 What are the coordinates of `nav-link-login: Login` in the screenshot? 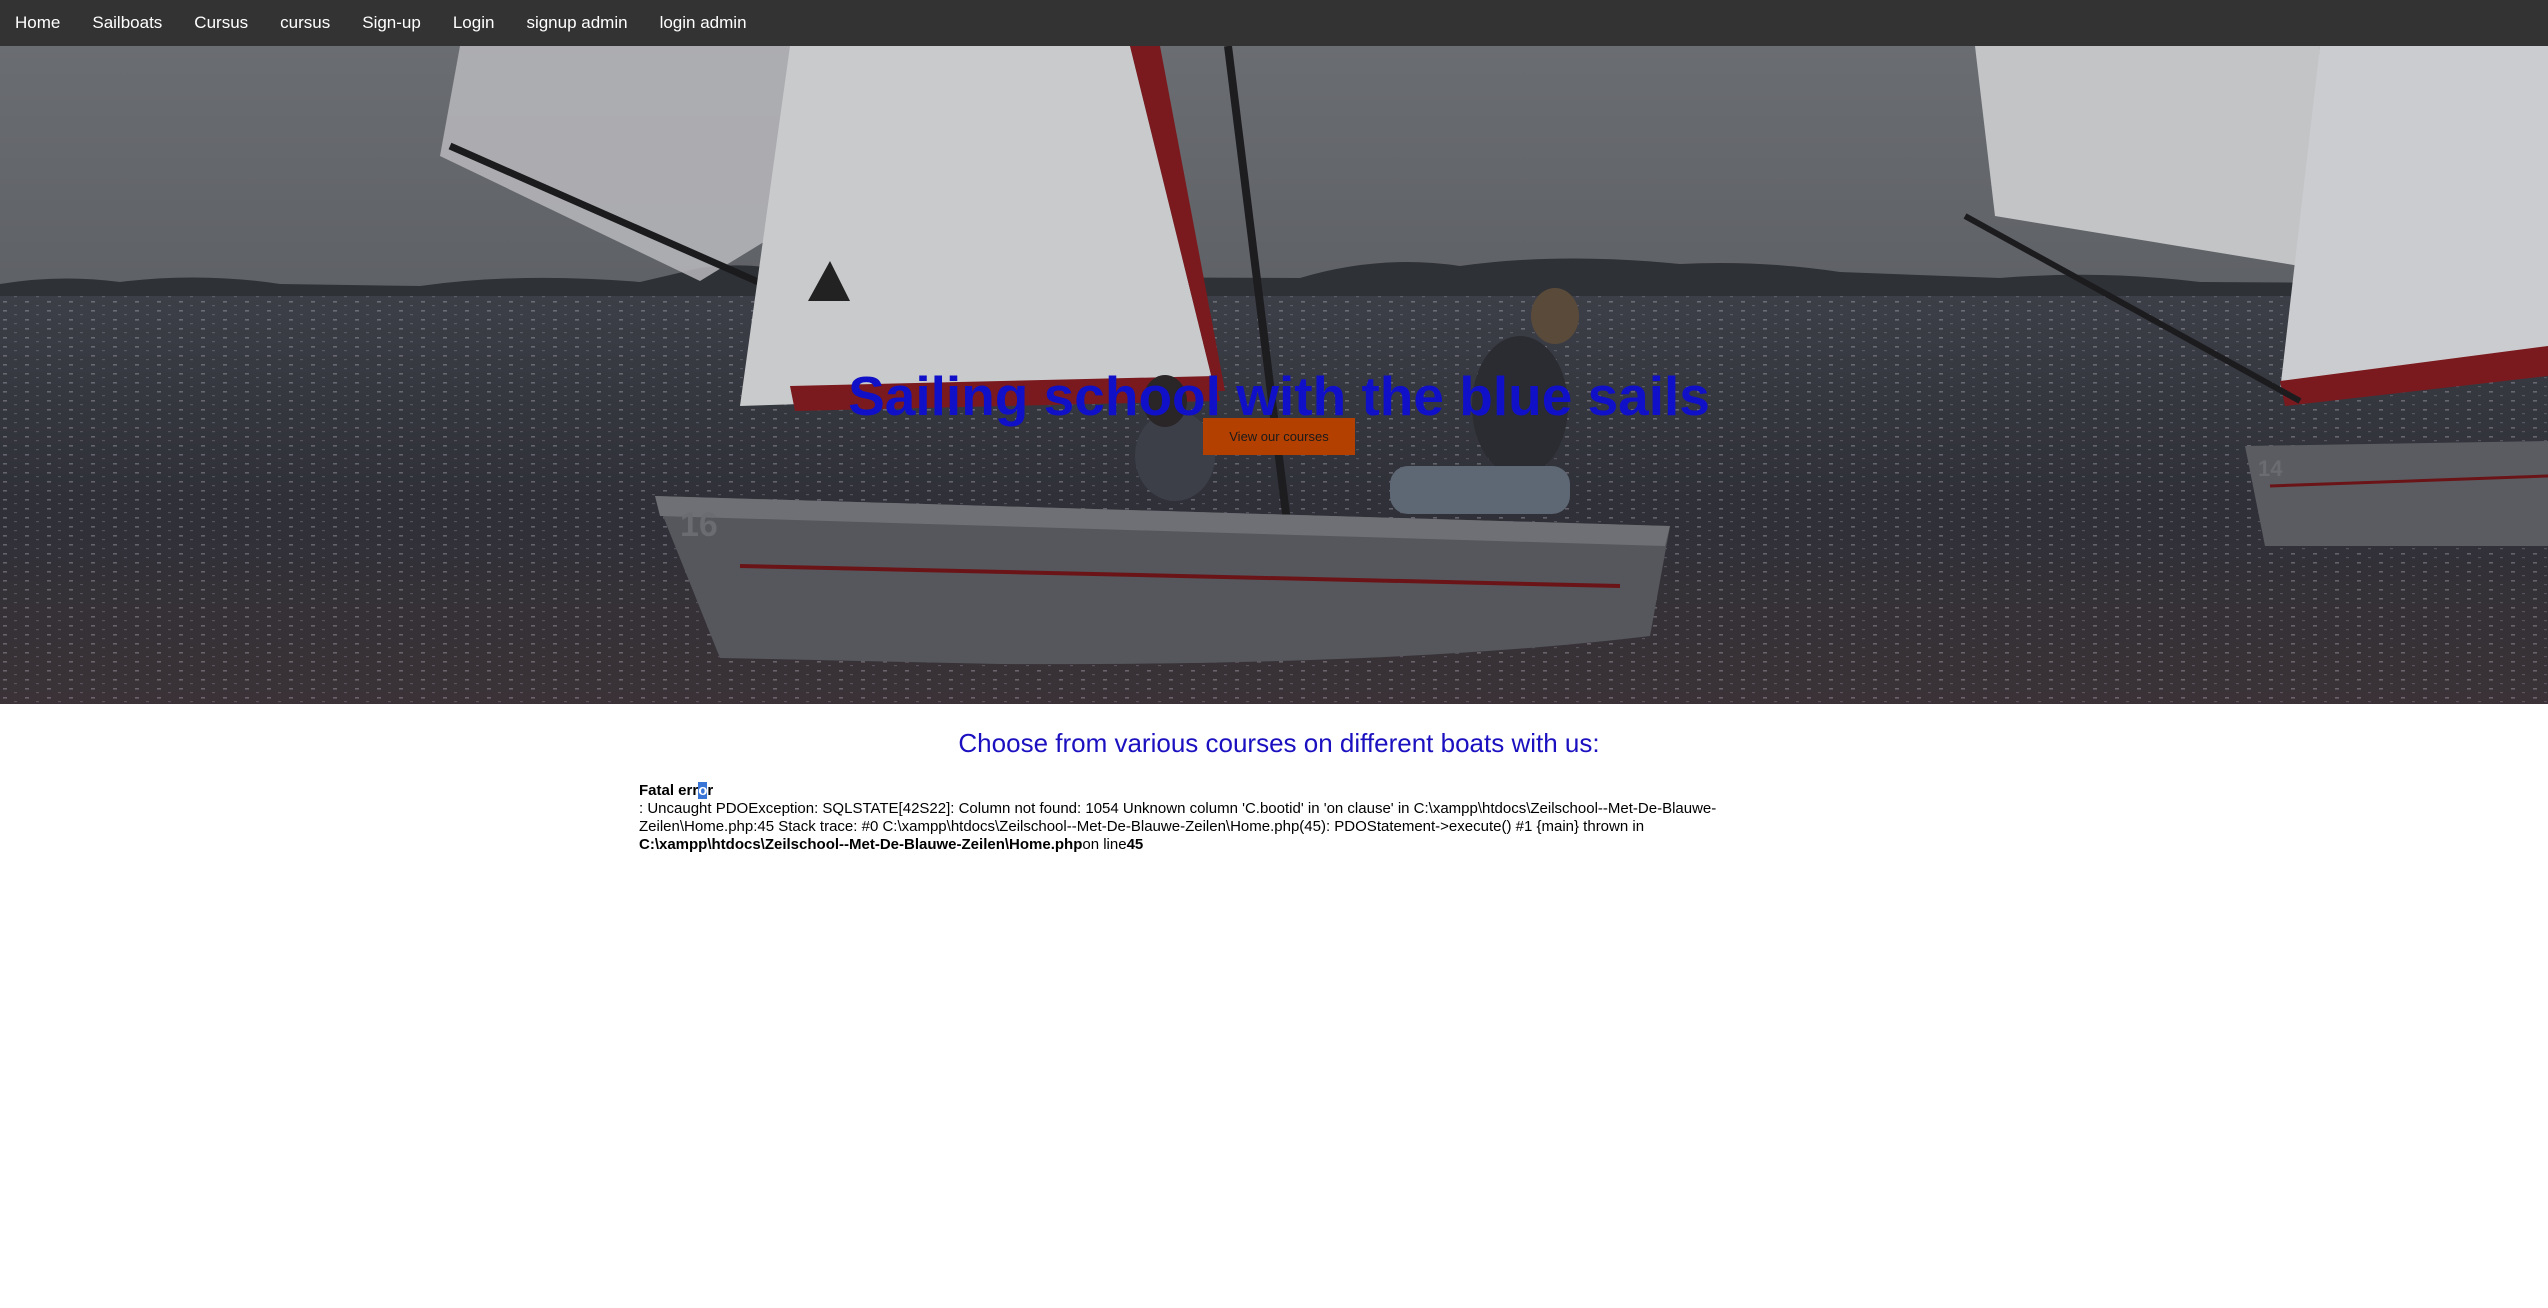 It's located at (474, 23).